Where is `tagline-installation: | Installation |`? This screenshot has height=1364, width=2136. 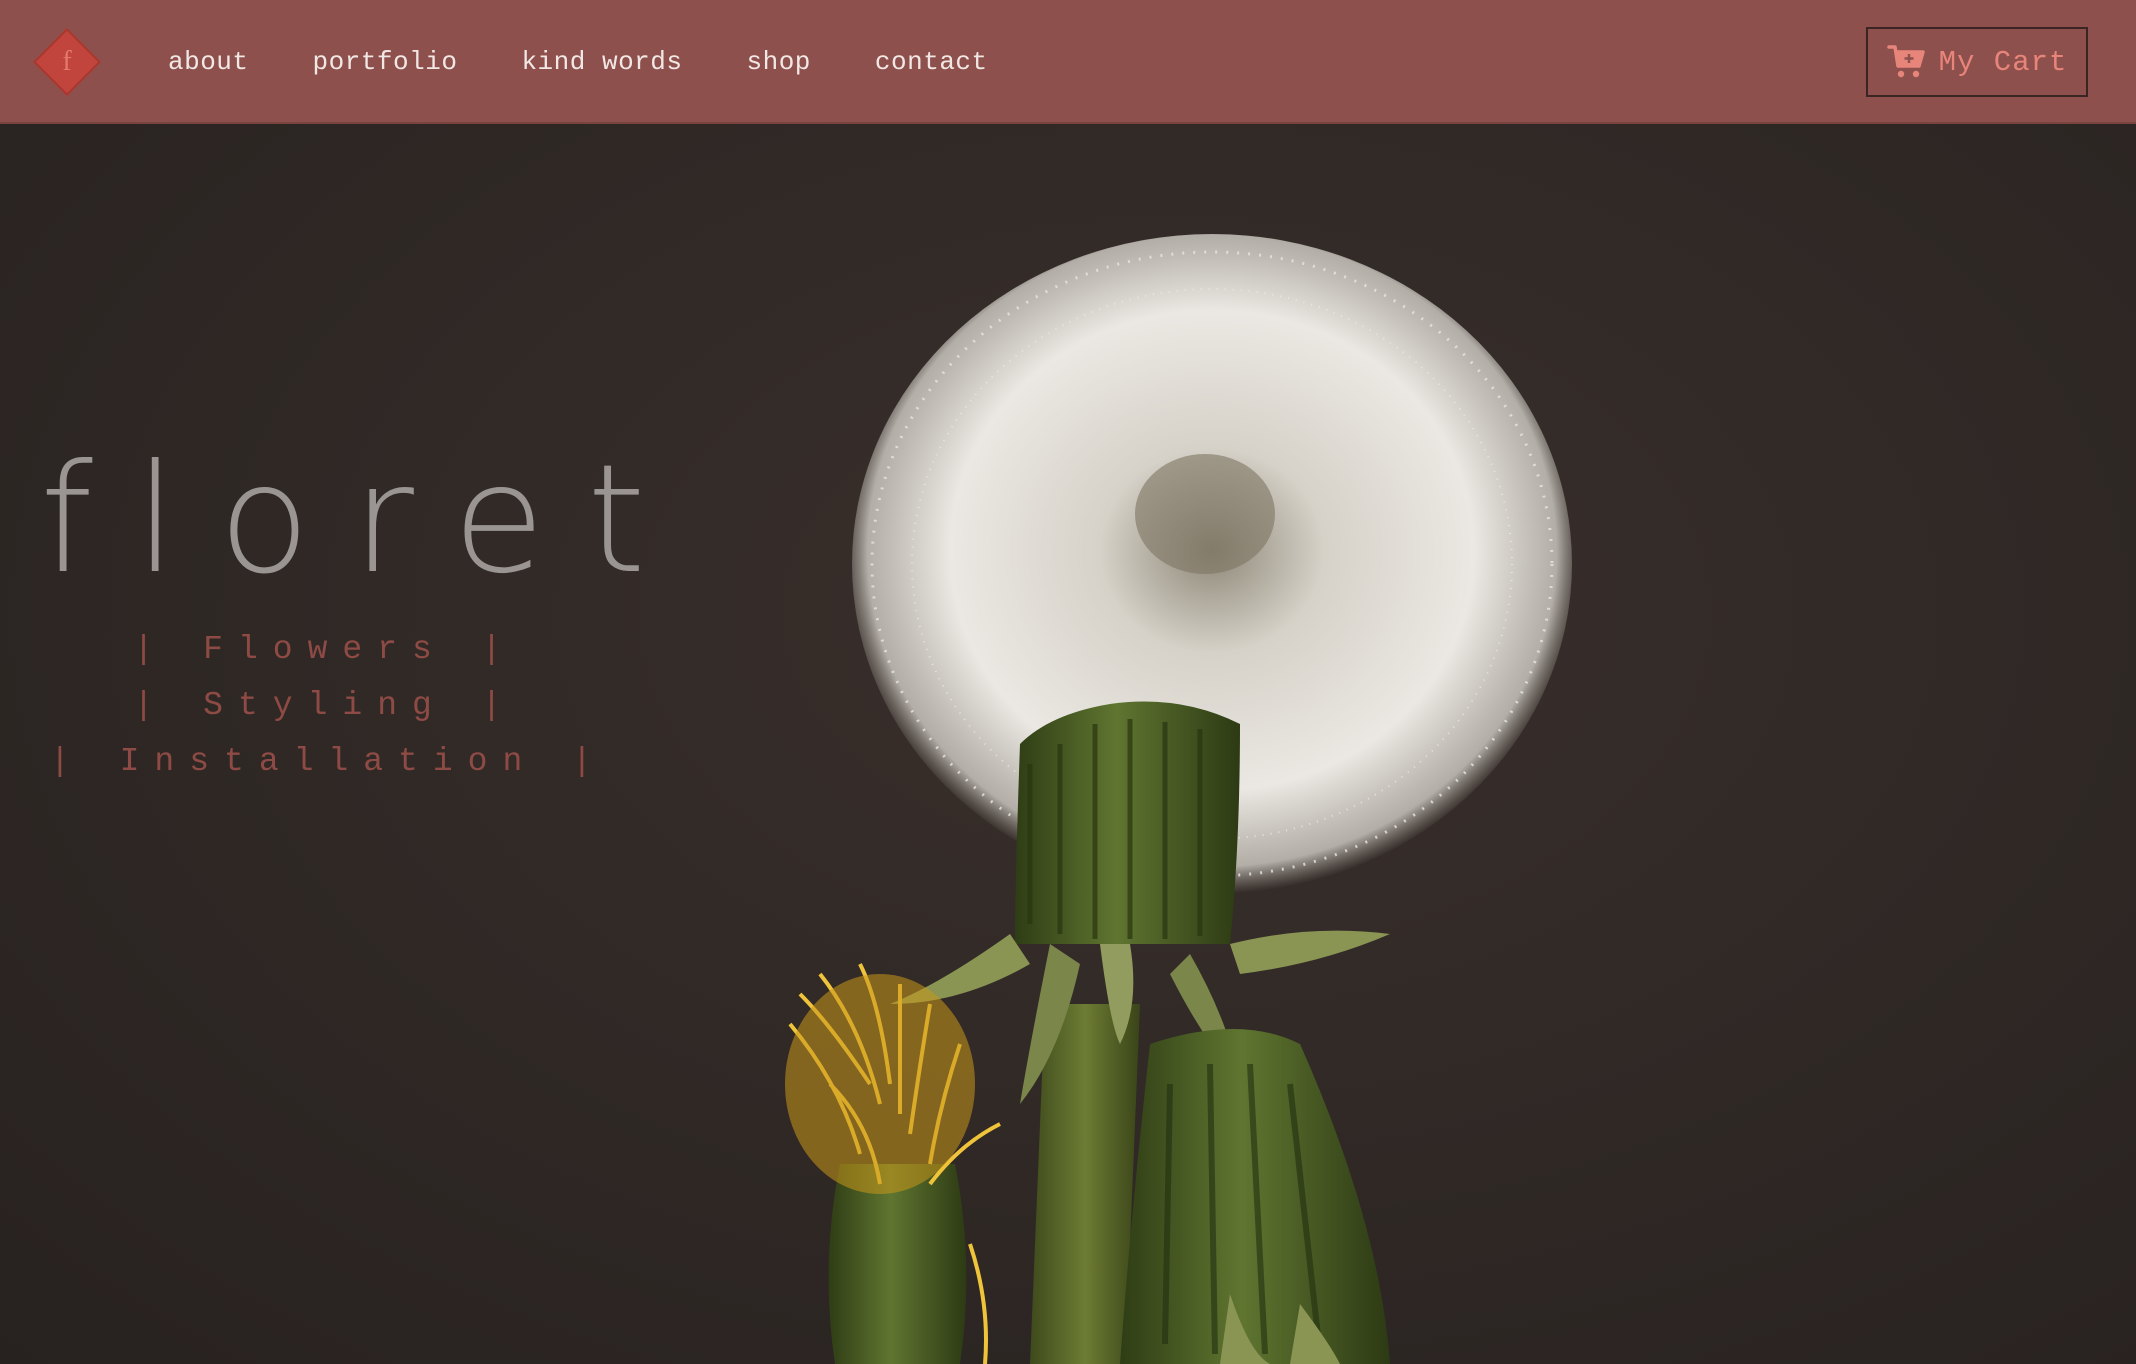 tagline-installation: | Installation | is located at coordinates (328, 761).